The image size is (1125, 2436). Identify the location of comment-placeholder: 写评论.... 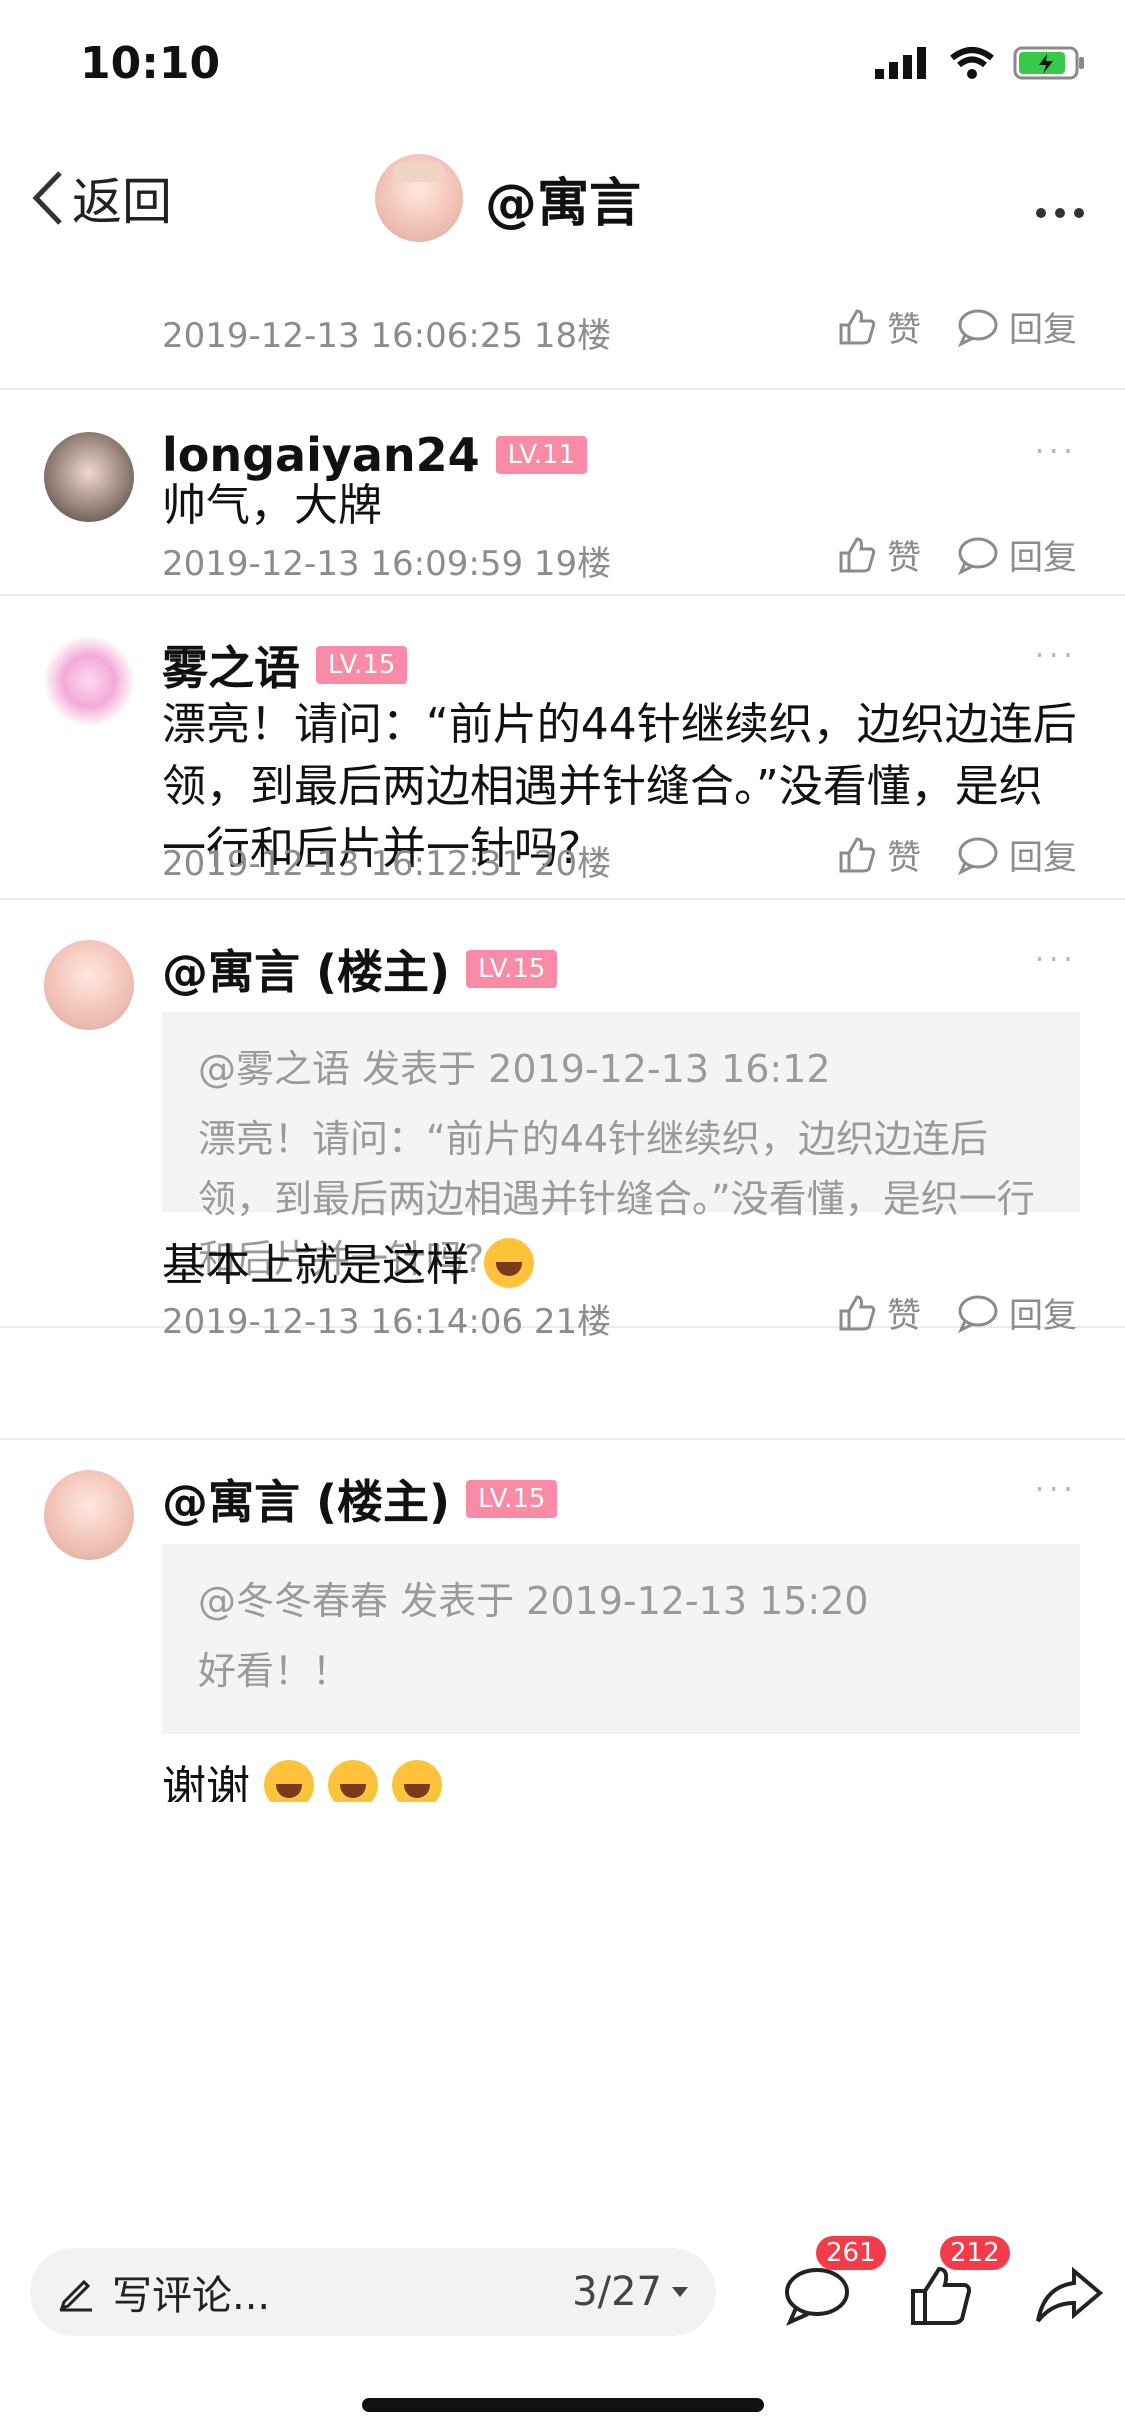
(191, 2296).